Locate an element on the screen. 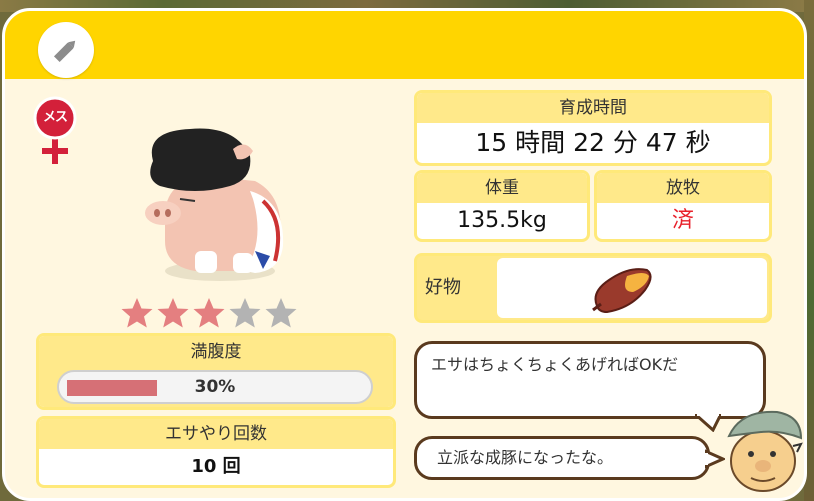  raise-time-card: 育成時間 15 時間 22 分 47 秒 is located at coordinates (593, 128).